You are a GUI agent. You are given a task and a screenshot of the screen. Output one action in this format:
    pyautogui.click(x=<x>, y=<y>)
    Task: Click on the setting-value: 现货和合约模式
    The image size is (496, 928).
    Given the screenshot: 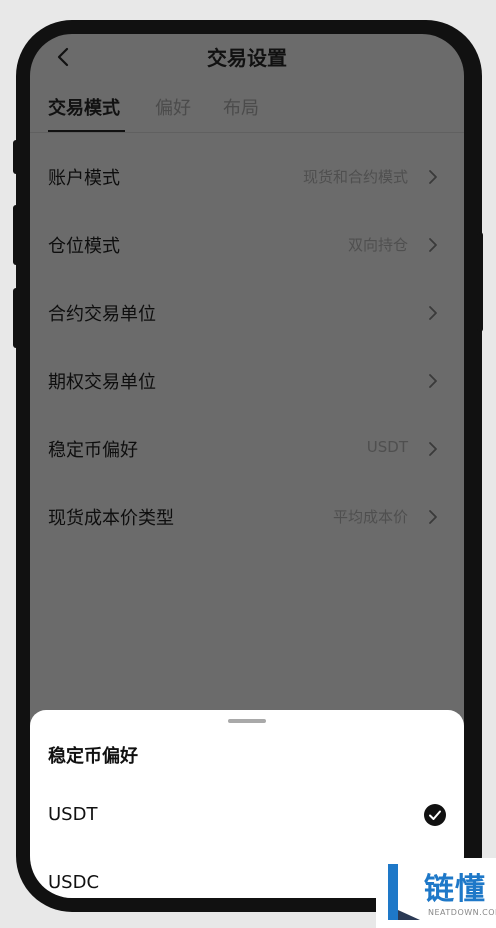 What is the action you would take?
    pyautogui.click(x=355, y=177)
    